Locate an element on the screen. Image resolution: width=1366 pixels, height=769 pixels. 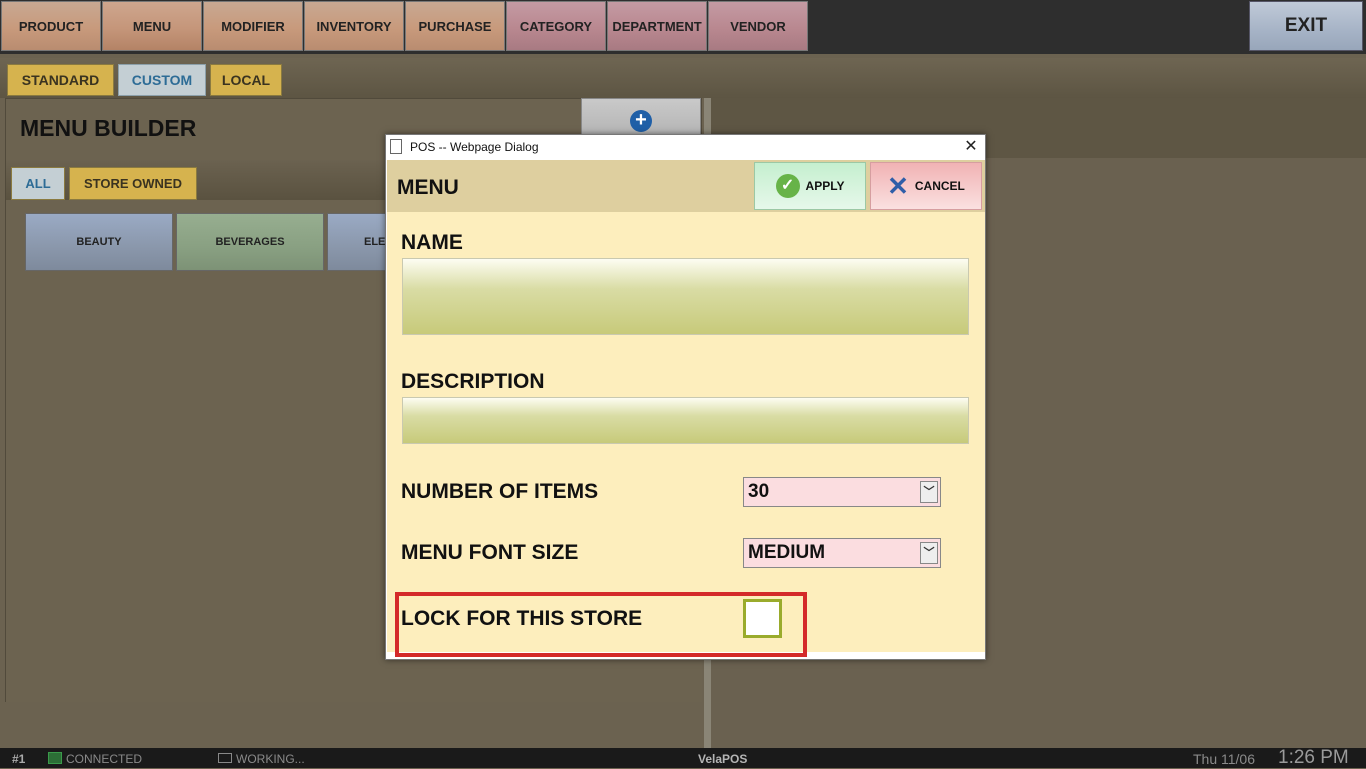
network-icon is located at coordinates (55, 758).